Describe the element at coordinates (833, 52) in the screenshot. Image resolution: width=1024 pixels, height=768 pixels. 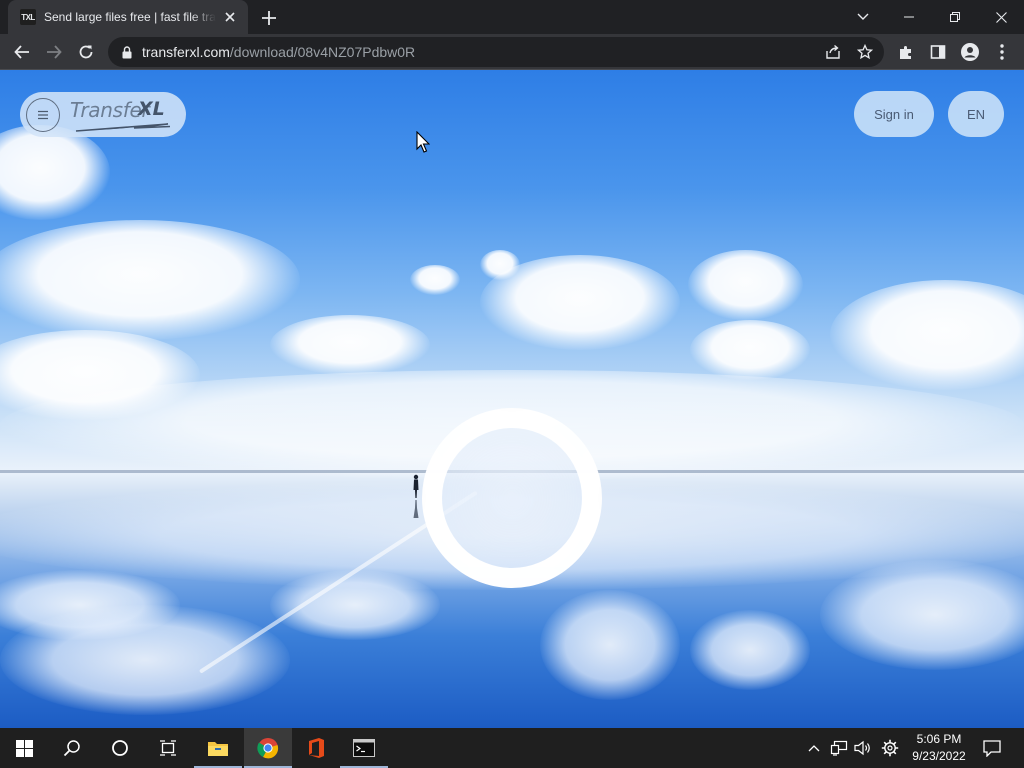
I see `share-icon` at that location.